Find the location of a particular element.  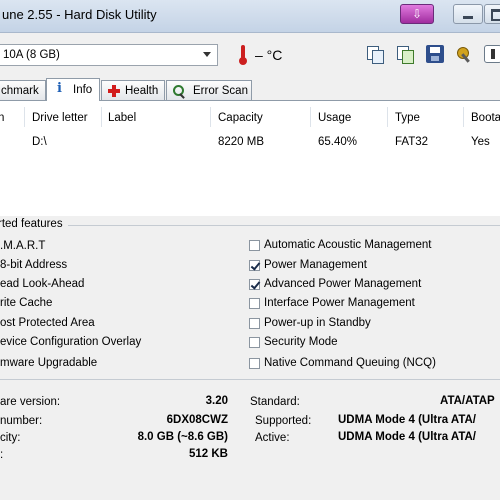

cell-usage: 65.40% is located at coordinates (338, 142).